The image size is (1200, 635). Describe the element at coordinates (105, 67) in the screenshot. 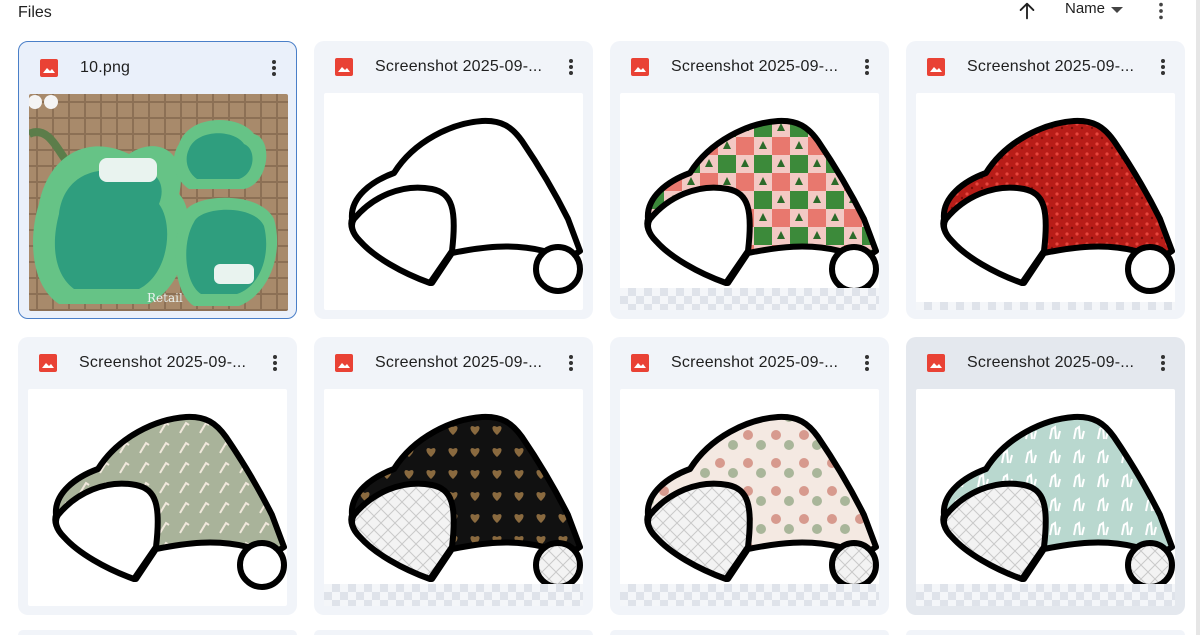

I see `file-name: 10.png` at that location.